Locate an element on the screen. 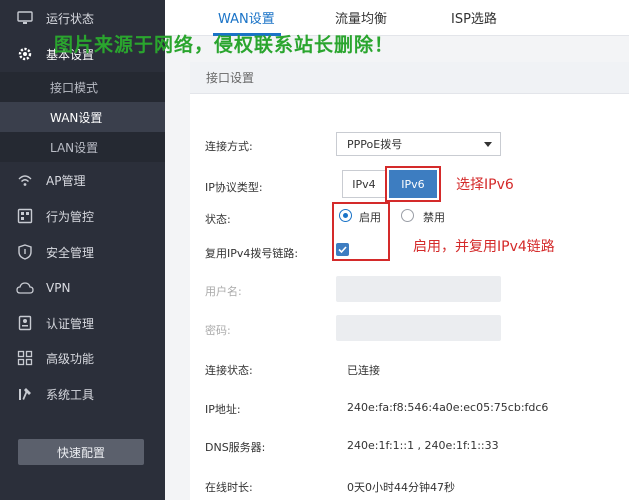  sidebar-item-label: 行为管控 is located at coordinates (70, 216).